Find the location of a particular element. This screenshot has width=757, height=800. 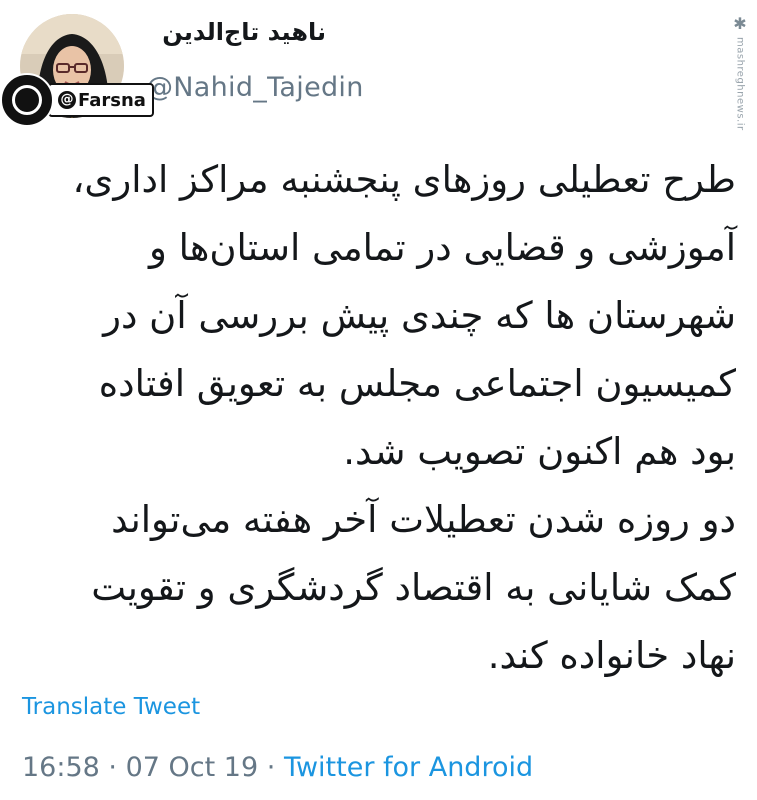

tweet-source-link: Twitter for Android is located at coordinates (408, 767).